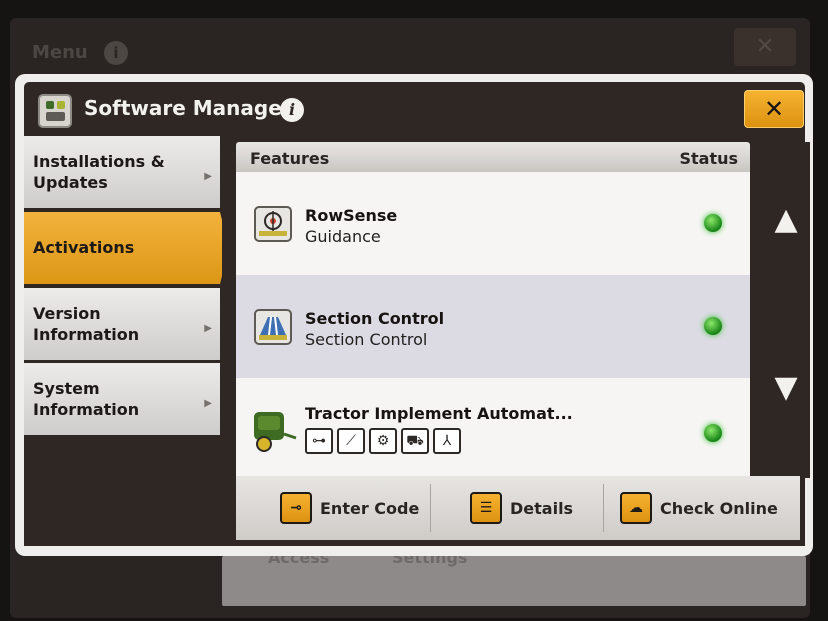 The width and height of the screenshot is (828, 621). I want to click on features-column-header: Features, so click(290, 158).